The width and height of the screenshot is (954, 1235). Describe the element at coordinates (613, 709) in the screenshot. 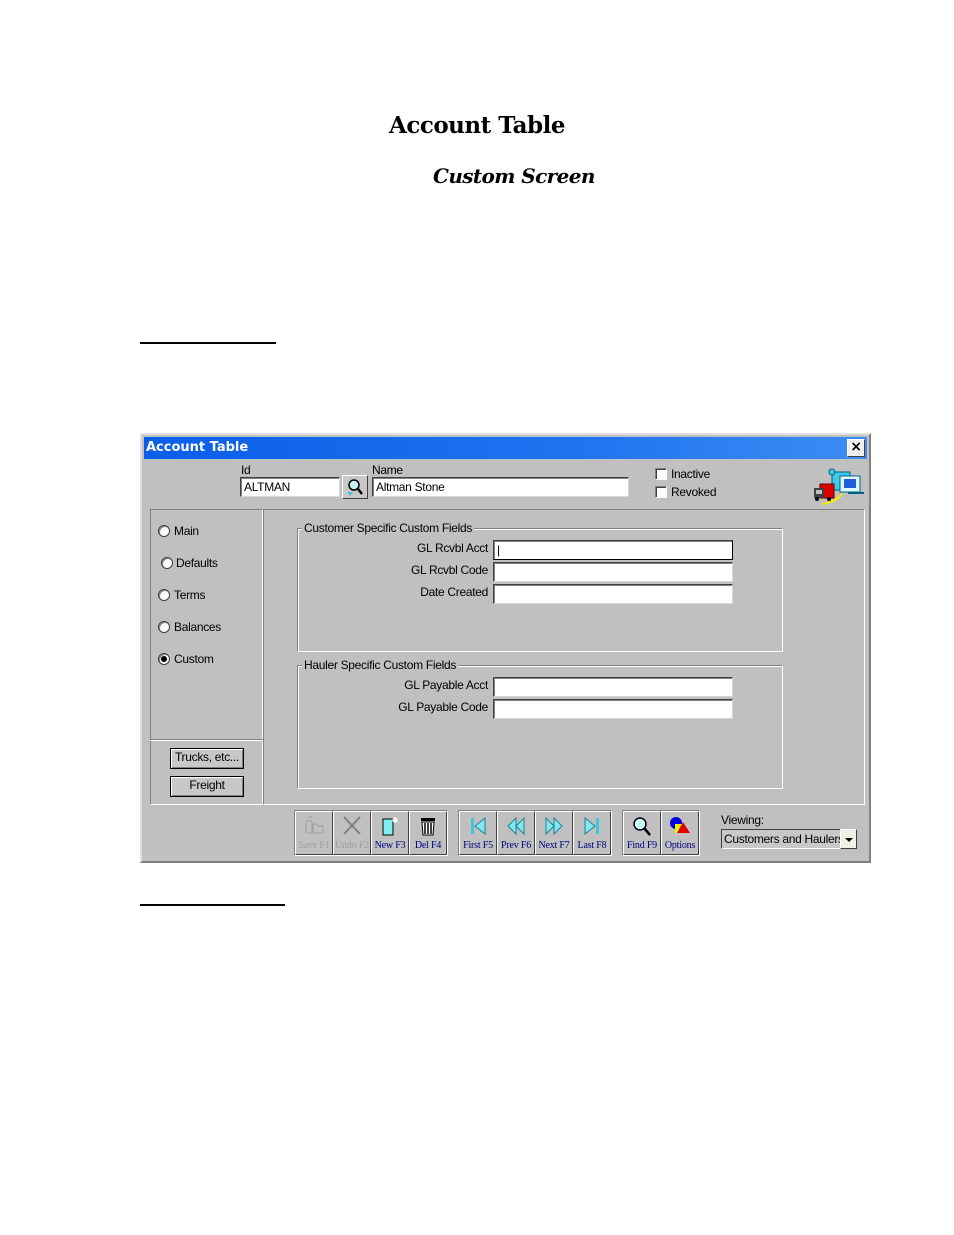

I see `gl-payable-code-input` at that location.